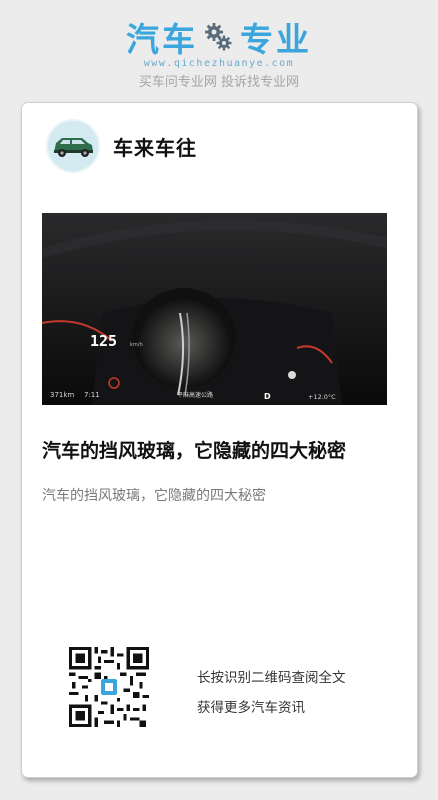 Image resolution: width=438 pixels, height=800 pixels. Describe the element at coordinates (322, 397) in the screenshot. I see `temperature-readout: +12.0°C` at that location.